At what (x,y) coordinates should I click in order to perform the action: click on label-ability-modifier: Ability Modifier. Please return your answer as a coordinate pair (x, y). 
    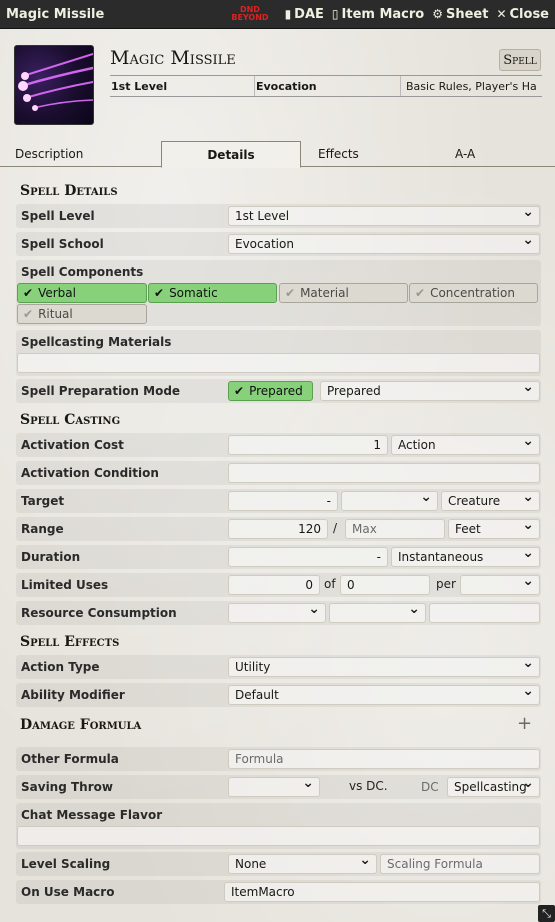
    Looking at the image, I should click on (73, 695).